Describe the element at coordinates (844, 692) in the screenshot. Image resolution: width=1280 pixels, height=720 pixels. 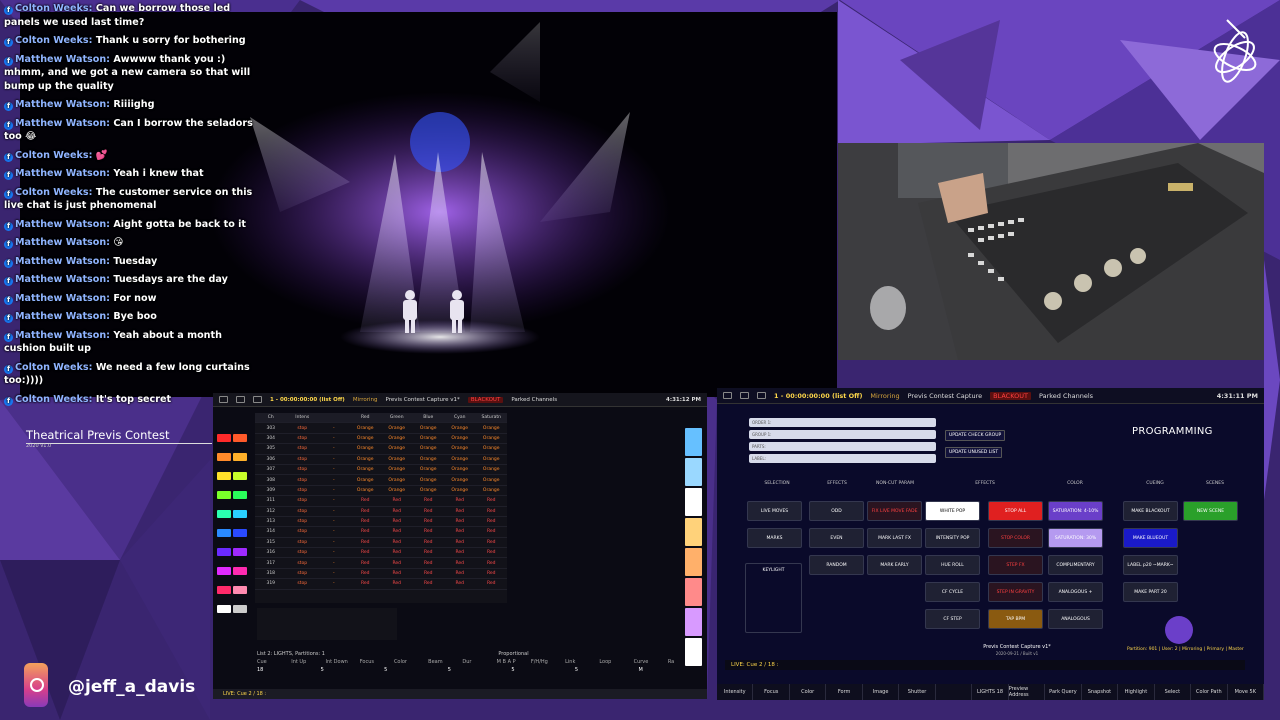
I see `softkey-button: Form` at that location.